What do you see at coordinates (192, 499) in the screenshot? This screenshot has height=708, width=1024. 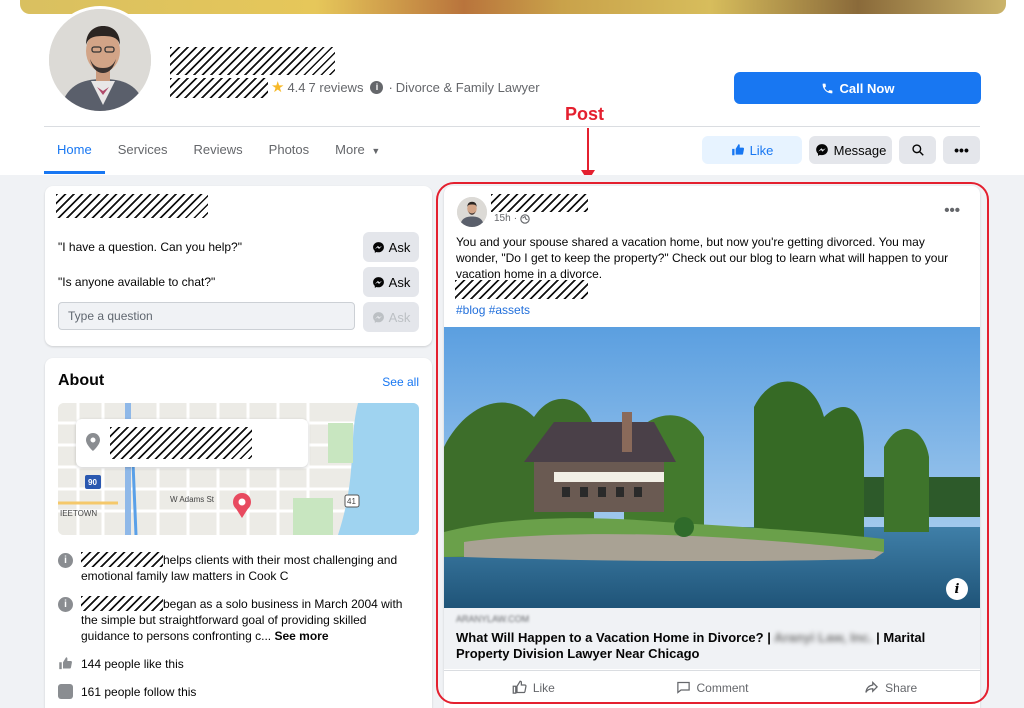 I see `street-label: W Adams St` at bounding box center [192, 499].